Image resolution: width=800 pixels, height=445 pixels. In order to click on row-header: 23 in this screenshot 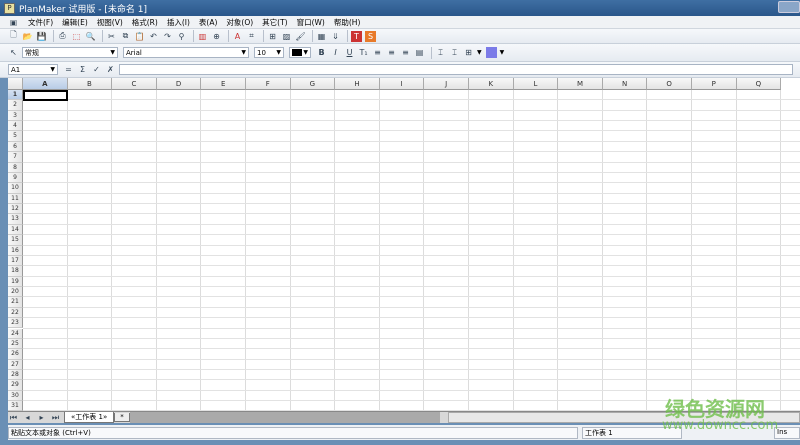, I will do `click(15, 323)`.